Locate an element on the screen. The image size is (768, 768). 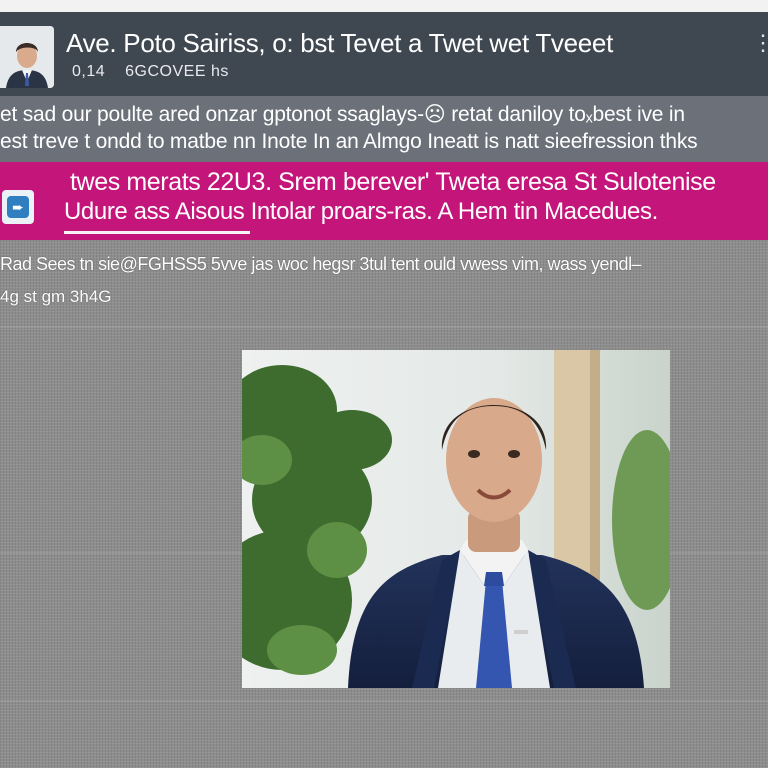
app-icon: ➨ is located at coordinates (18, 207).